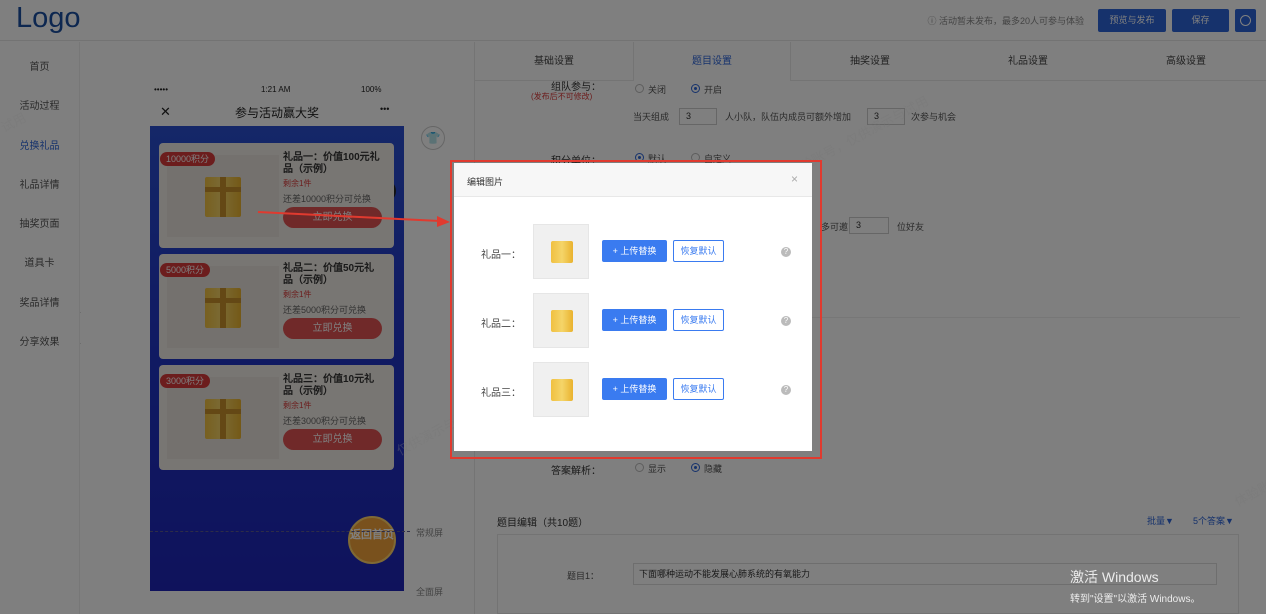 This screenshot has width=1266, height=614. What do you see at coordinates (634, 389) in the screenshot?
I see `gift-3-upload-button: + 上传替换` at bounding box center [634, 389].